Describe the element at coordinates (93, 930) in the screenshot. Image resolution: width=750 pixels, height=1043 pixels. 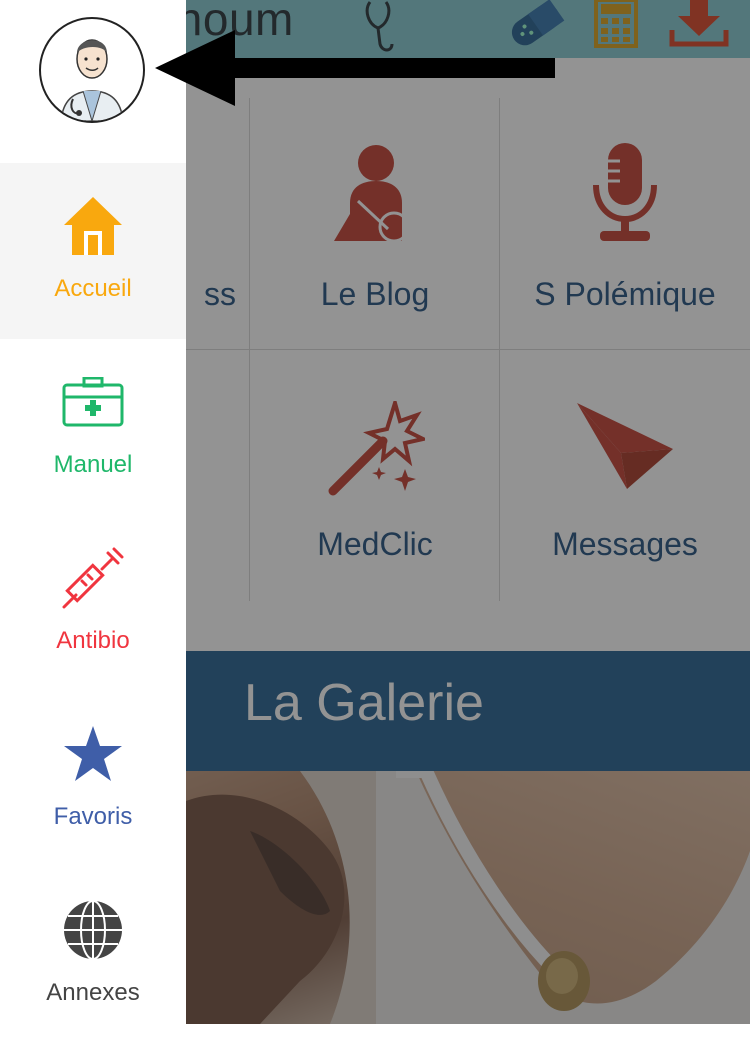
I see `globe-icon` at that location.